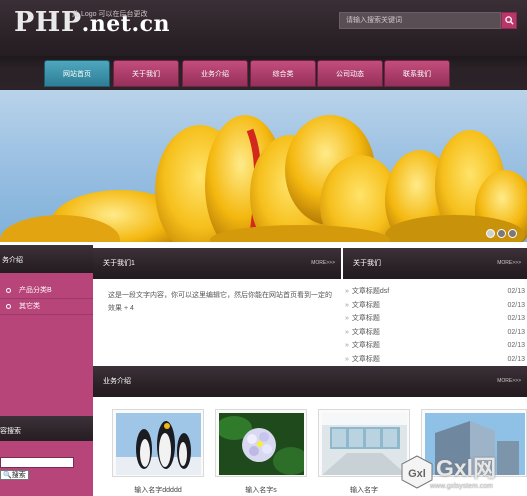  Describe the element at coordinates (435, 263) in the screenshot. I see `news-header: 关于我们 MORE>>>` at that location.